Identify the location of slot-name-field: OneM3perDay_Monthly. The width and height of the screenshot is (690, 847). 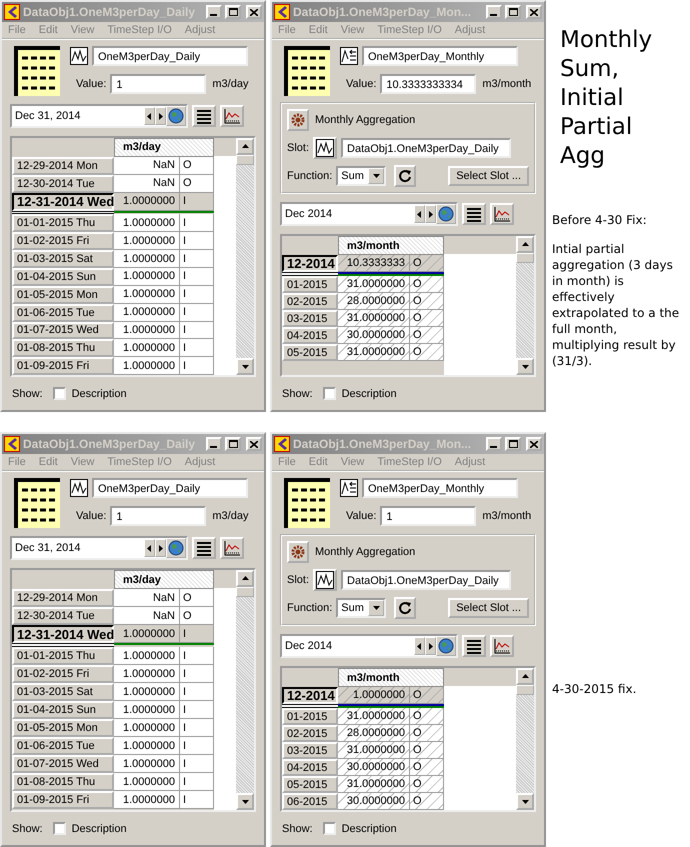
(440, 488).